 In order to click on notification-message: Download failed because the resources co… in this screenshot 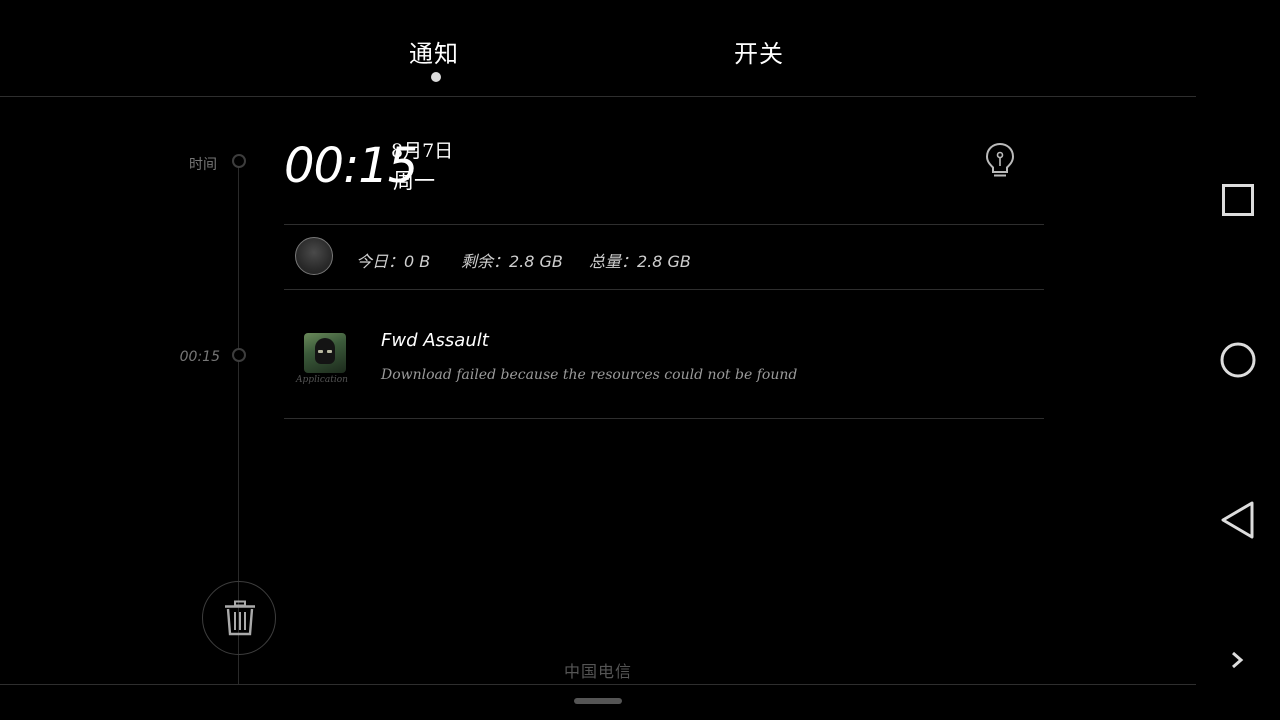, I will do `click(589, 375)`.